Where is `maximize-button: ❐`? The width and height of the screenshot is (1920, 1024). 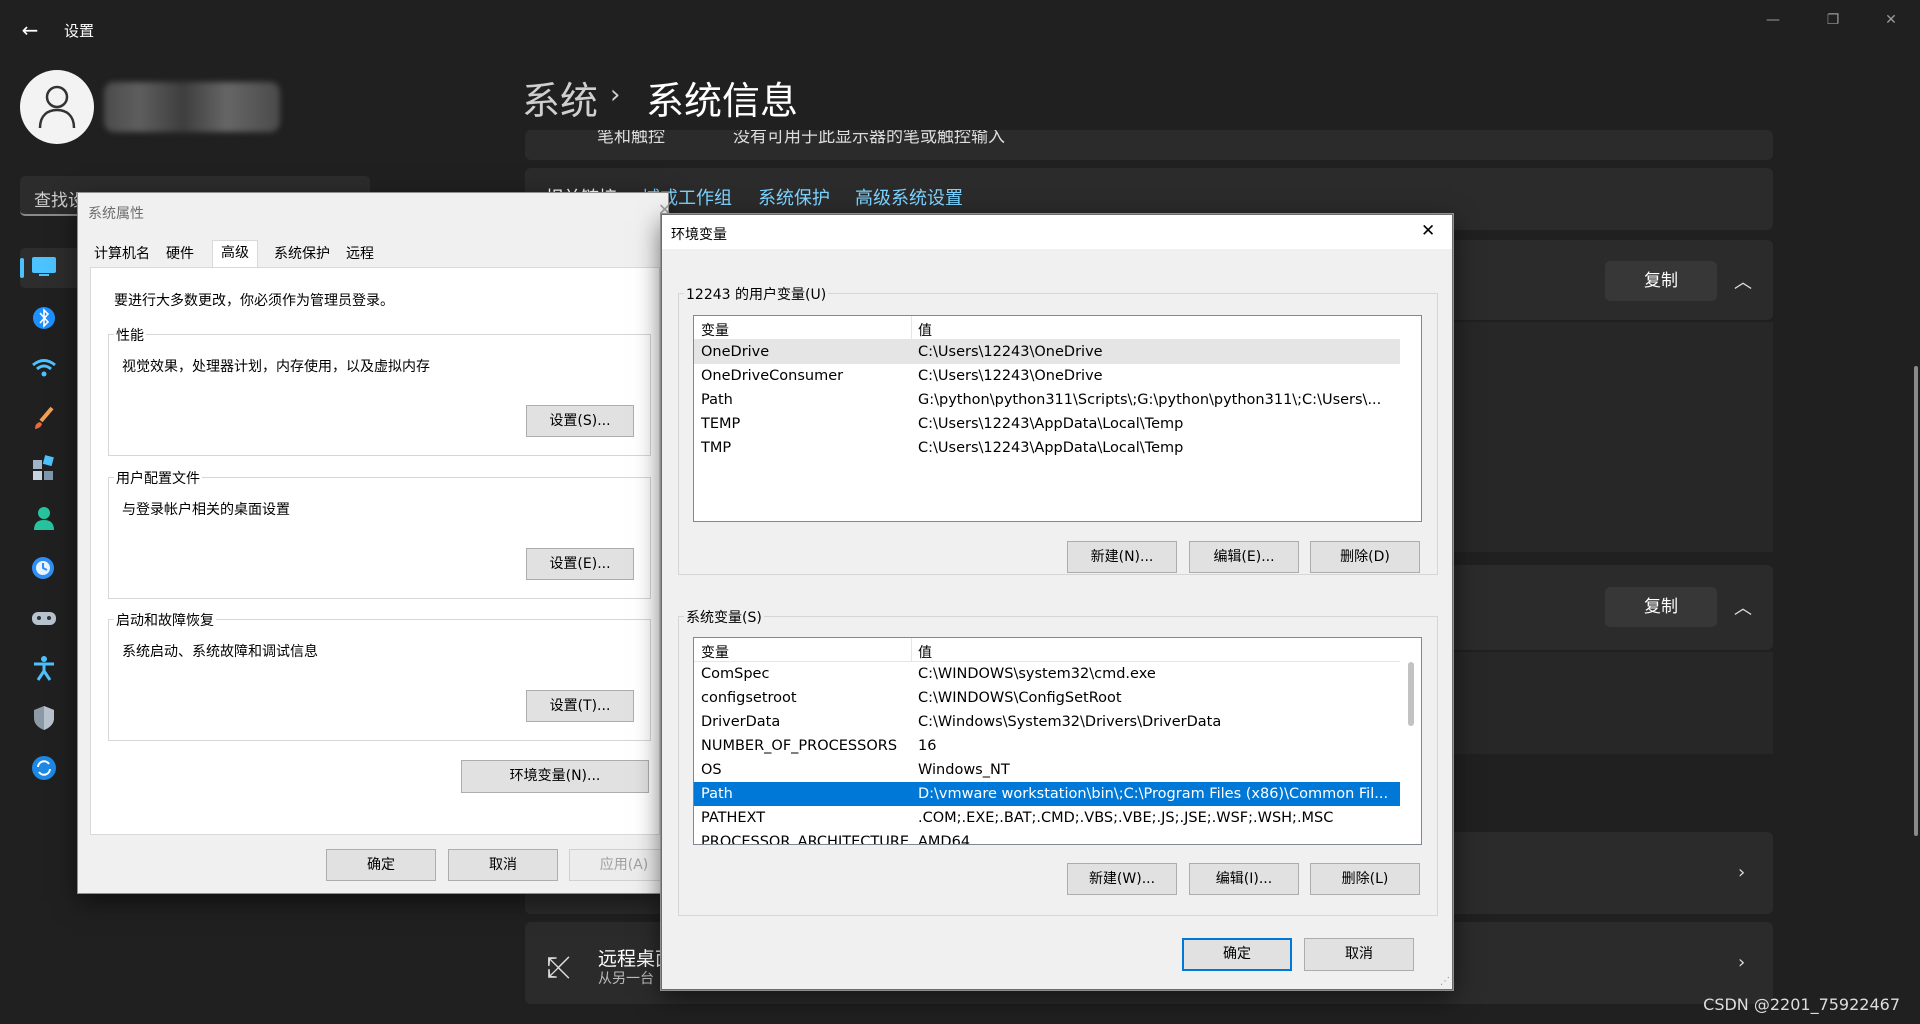
maximize-button: ❐ is located at coordinates (1833, 20).